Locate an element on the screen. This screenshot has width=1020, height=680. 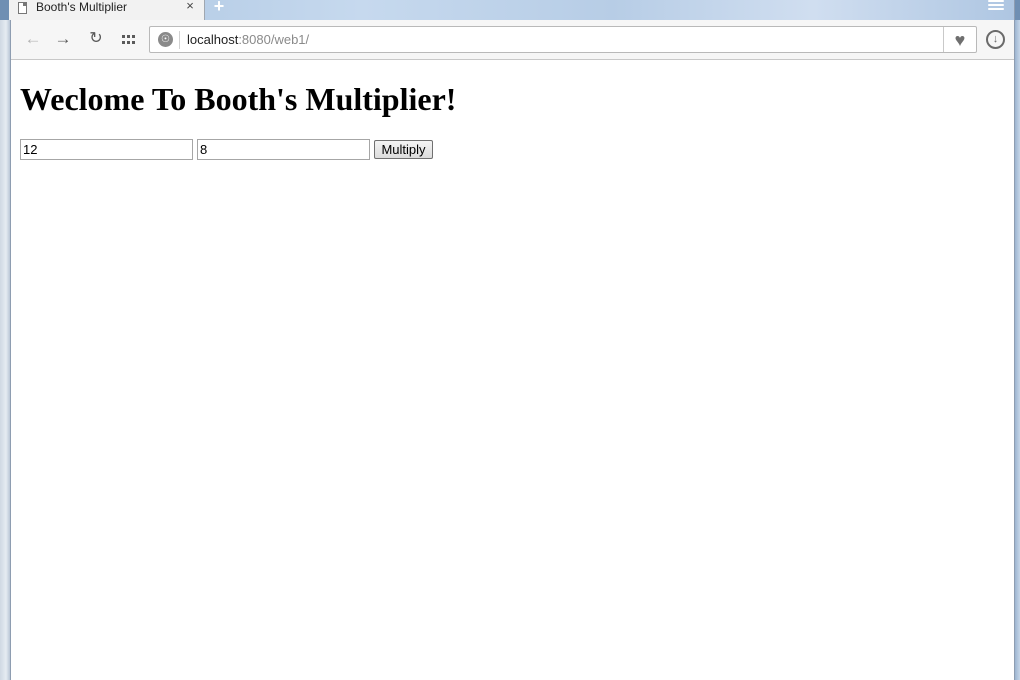
desktop-left-strip is located at coordinates (5, 350).